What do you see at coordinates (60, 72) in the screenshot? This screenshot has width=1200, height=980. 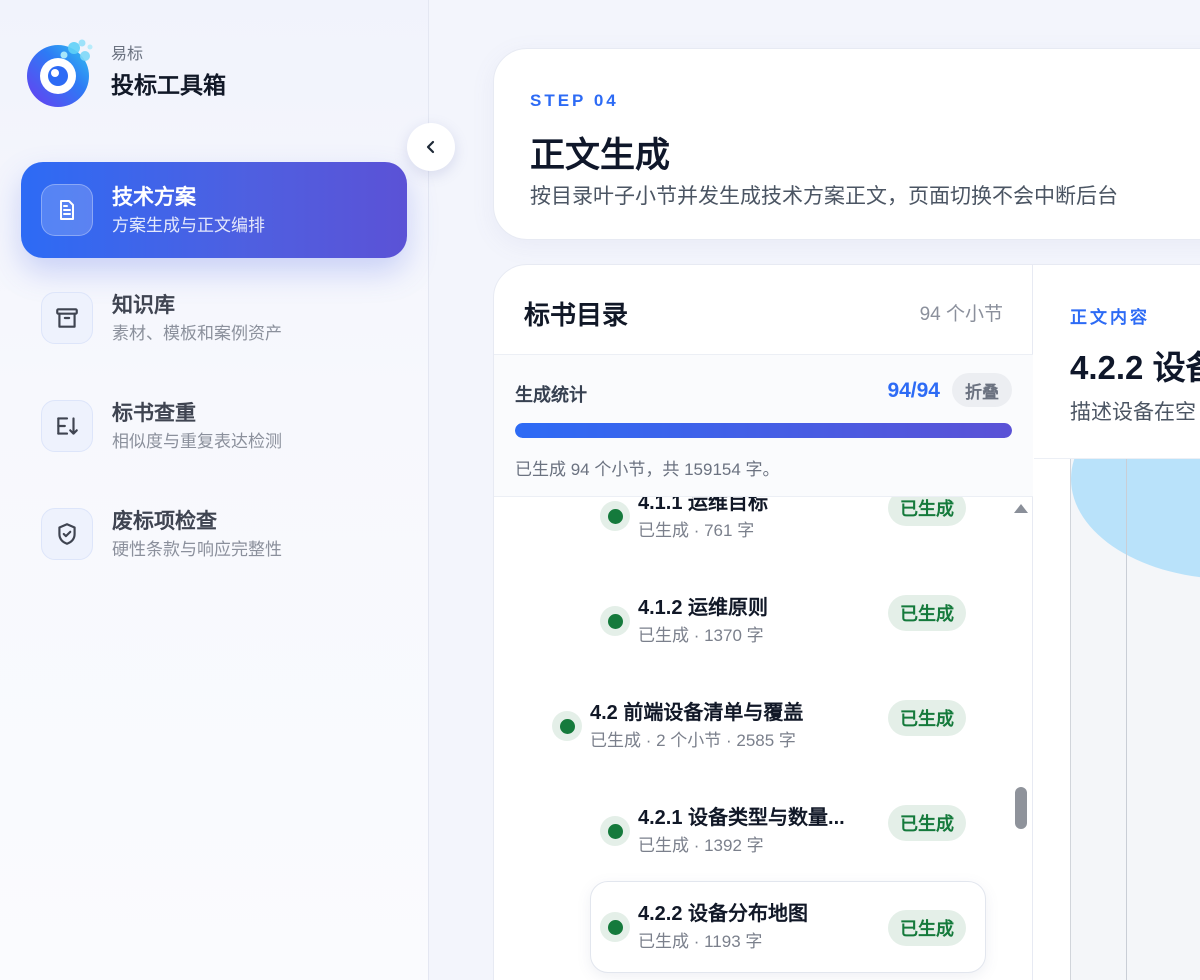 I see `logo` at bounding box center [60, 72].